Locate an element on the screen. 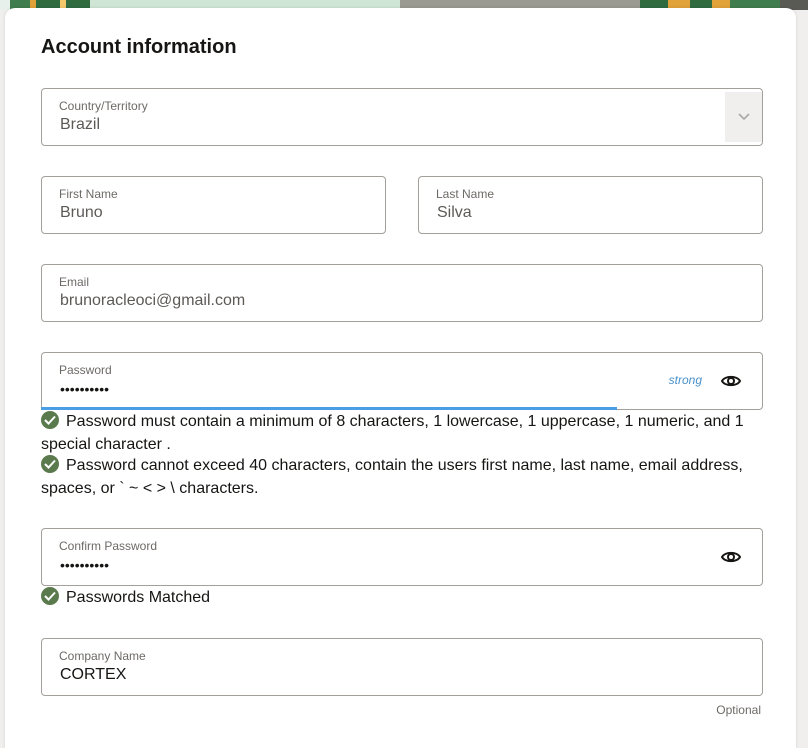 The width and height of the screenshot is (808, 748). last-name-field: Last Name Silva is located at coordinates (590, 205).